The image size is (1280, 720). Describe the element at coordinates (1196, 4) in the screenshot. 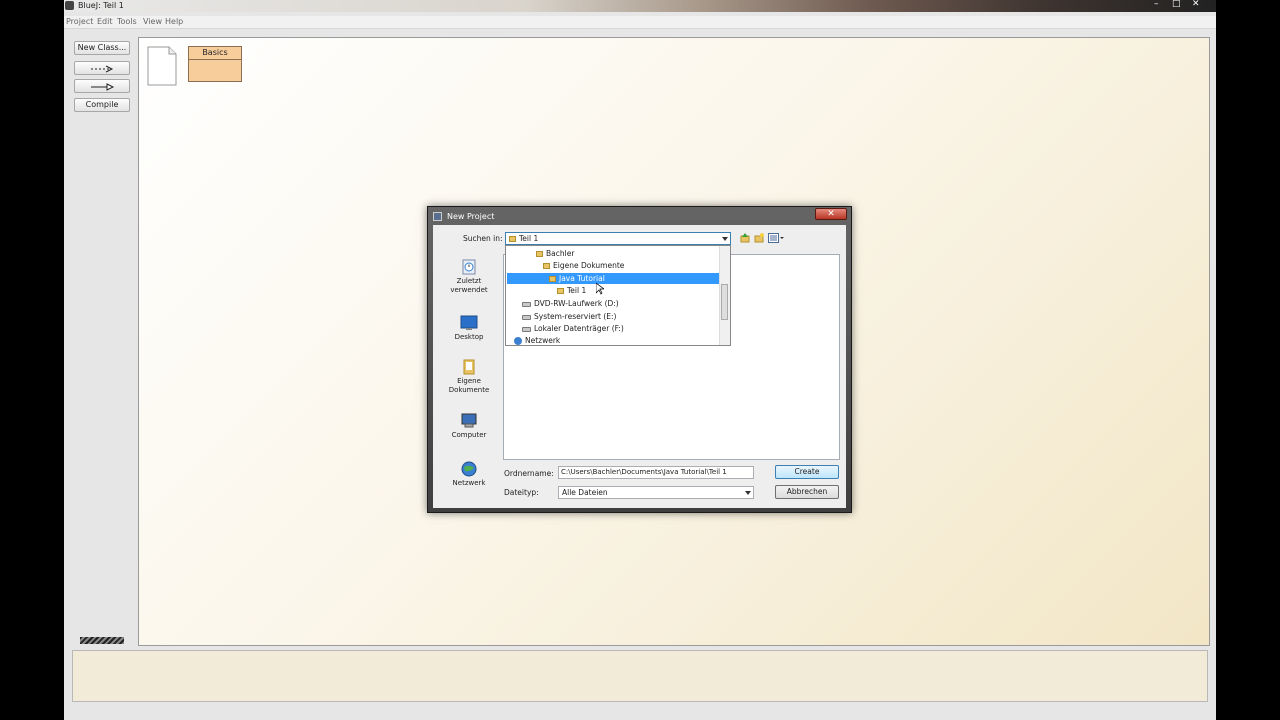

I see `close-window-icon: ✕` at that location.